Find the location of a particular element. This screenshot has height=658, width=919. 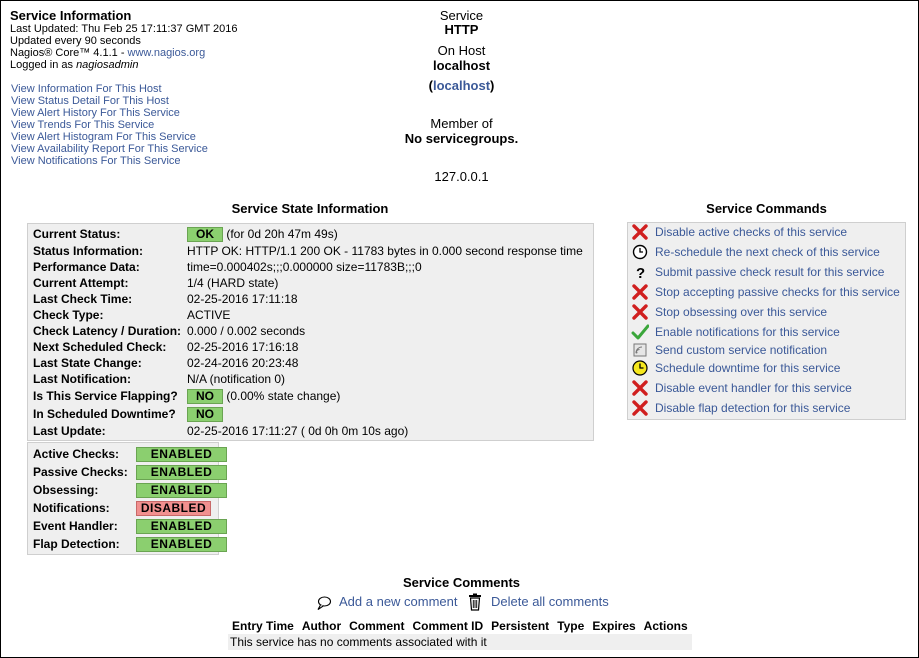

state-value: 02-25-2016 17:11:27 ( 0d 0h 0m 10s ago) is located at coordinates (298, 431).